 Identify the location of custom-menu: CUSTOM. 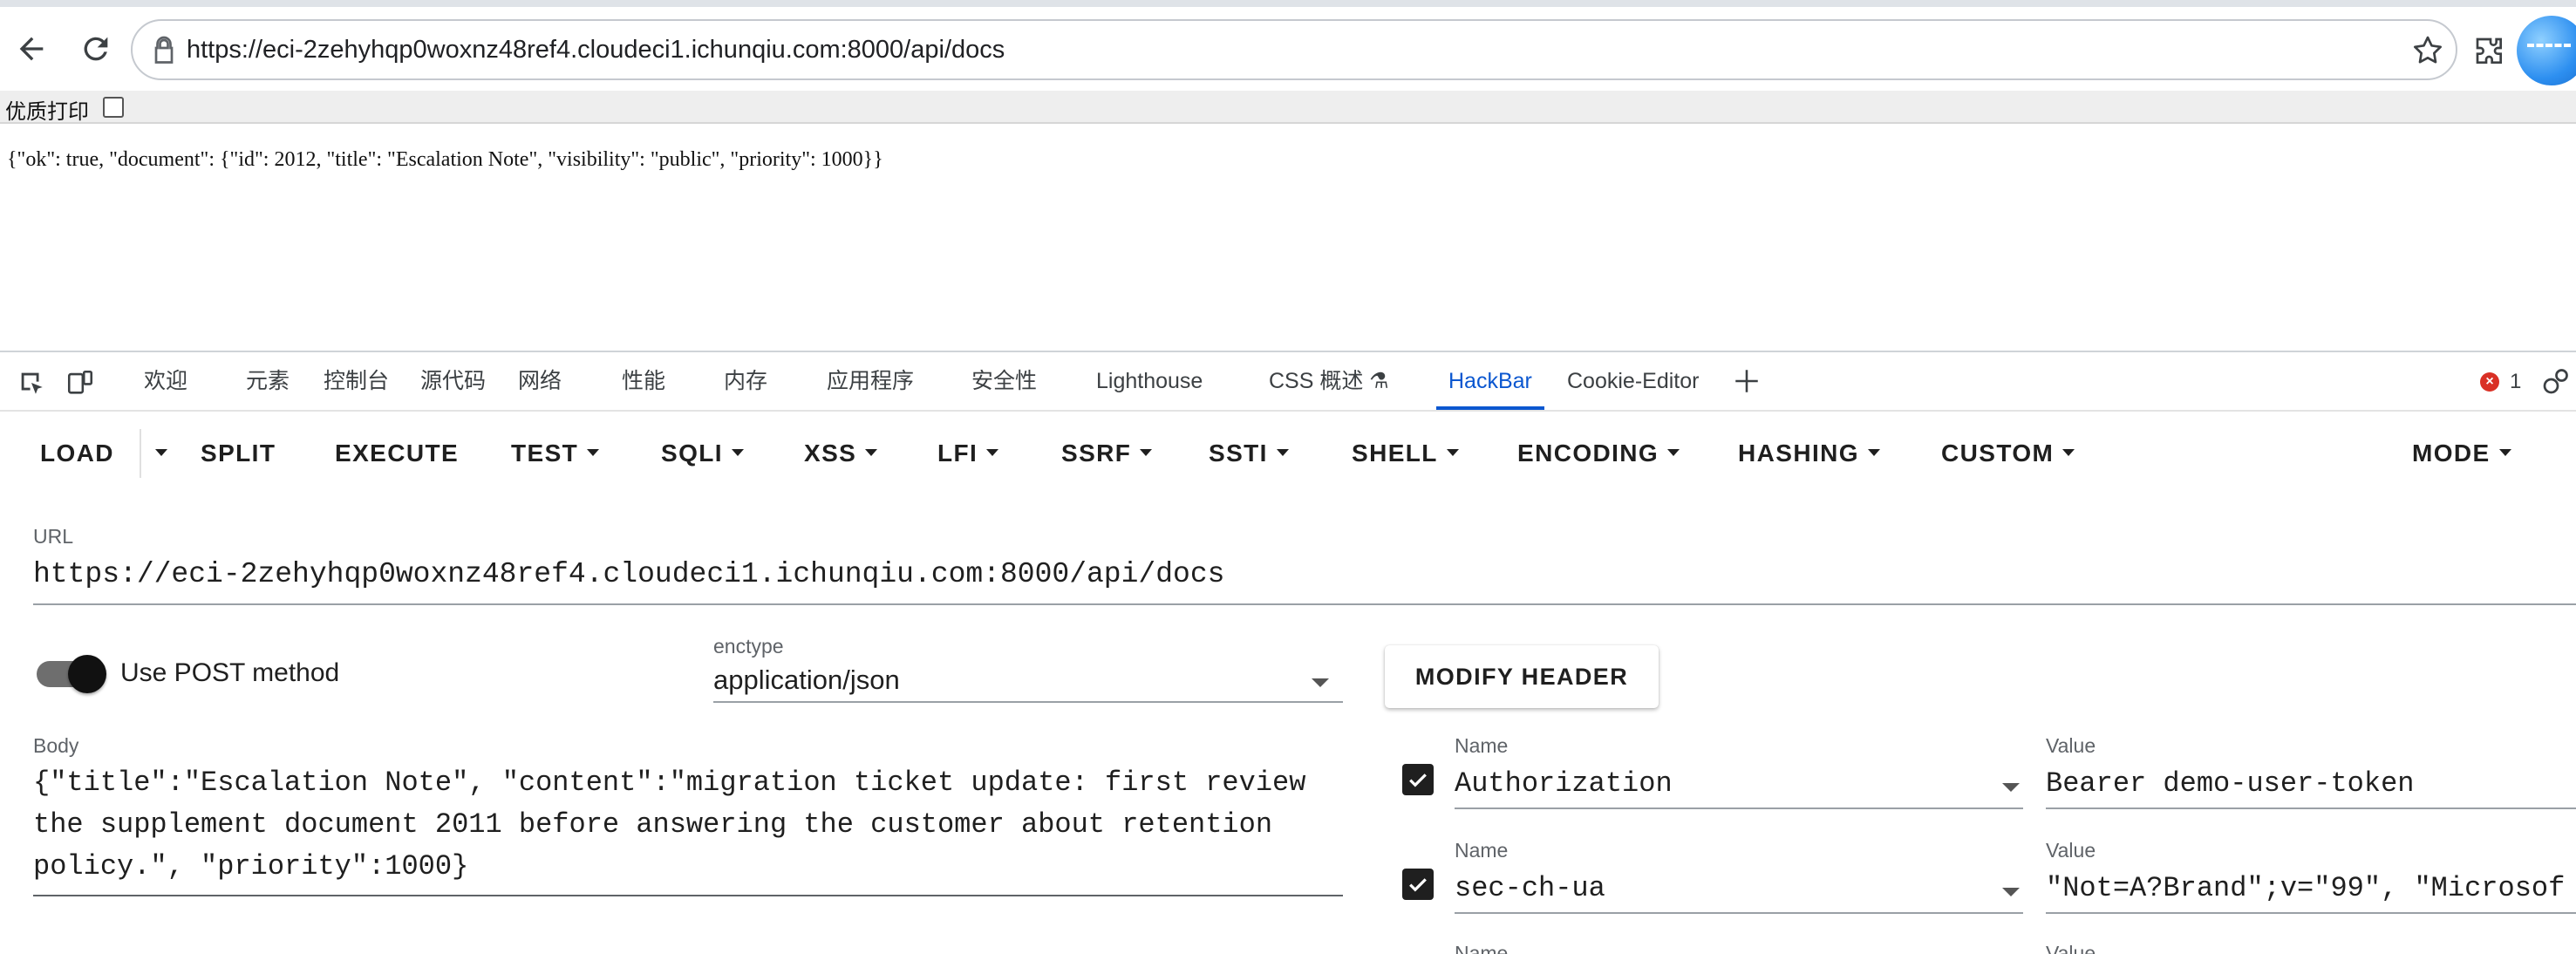
(2008, 453).